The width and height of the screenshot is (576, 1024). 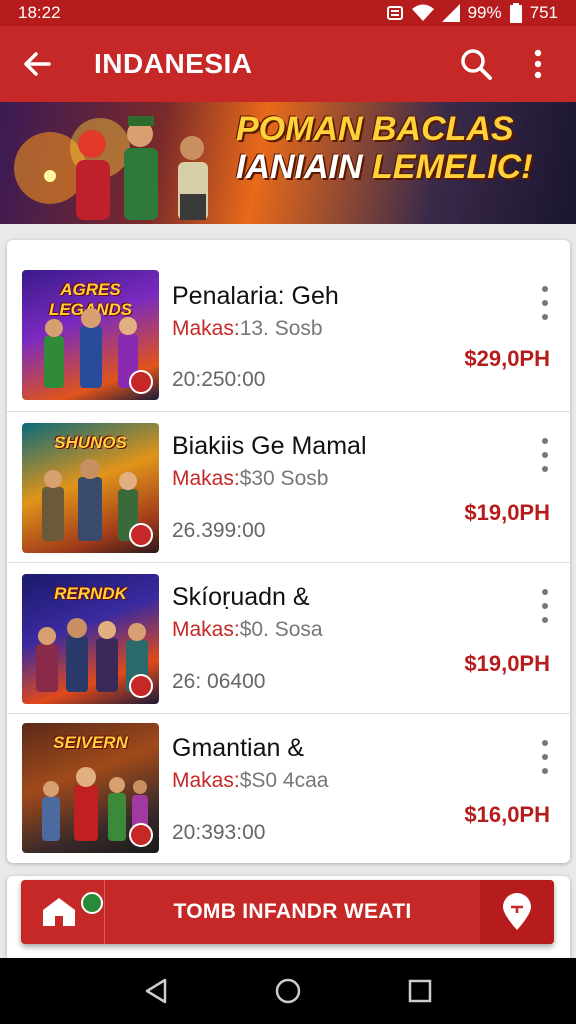 What do you see at coordinates (284, 780) in the screenshot?
I see `meta-value: $S0 4caa` at bounding box center [284, 780].